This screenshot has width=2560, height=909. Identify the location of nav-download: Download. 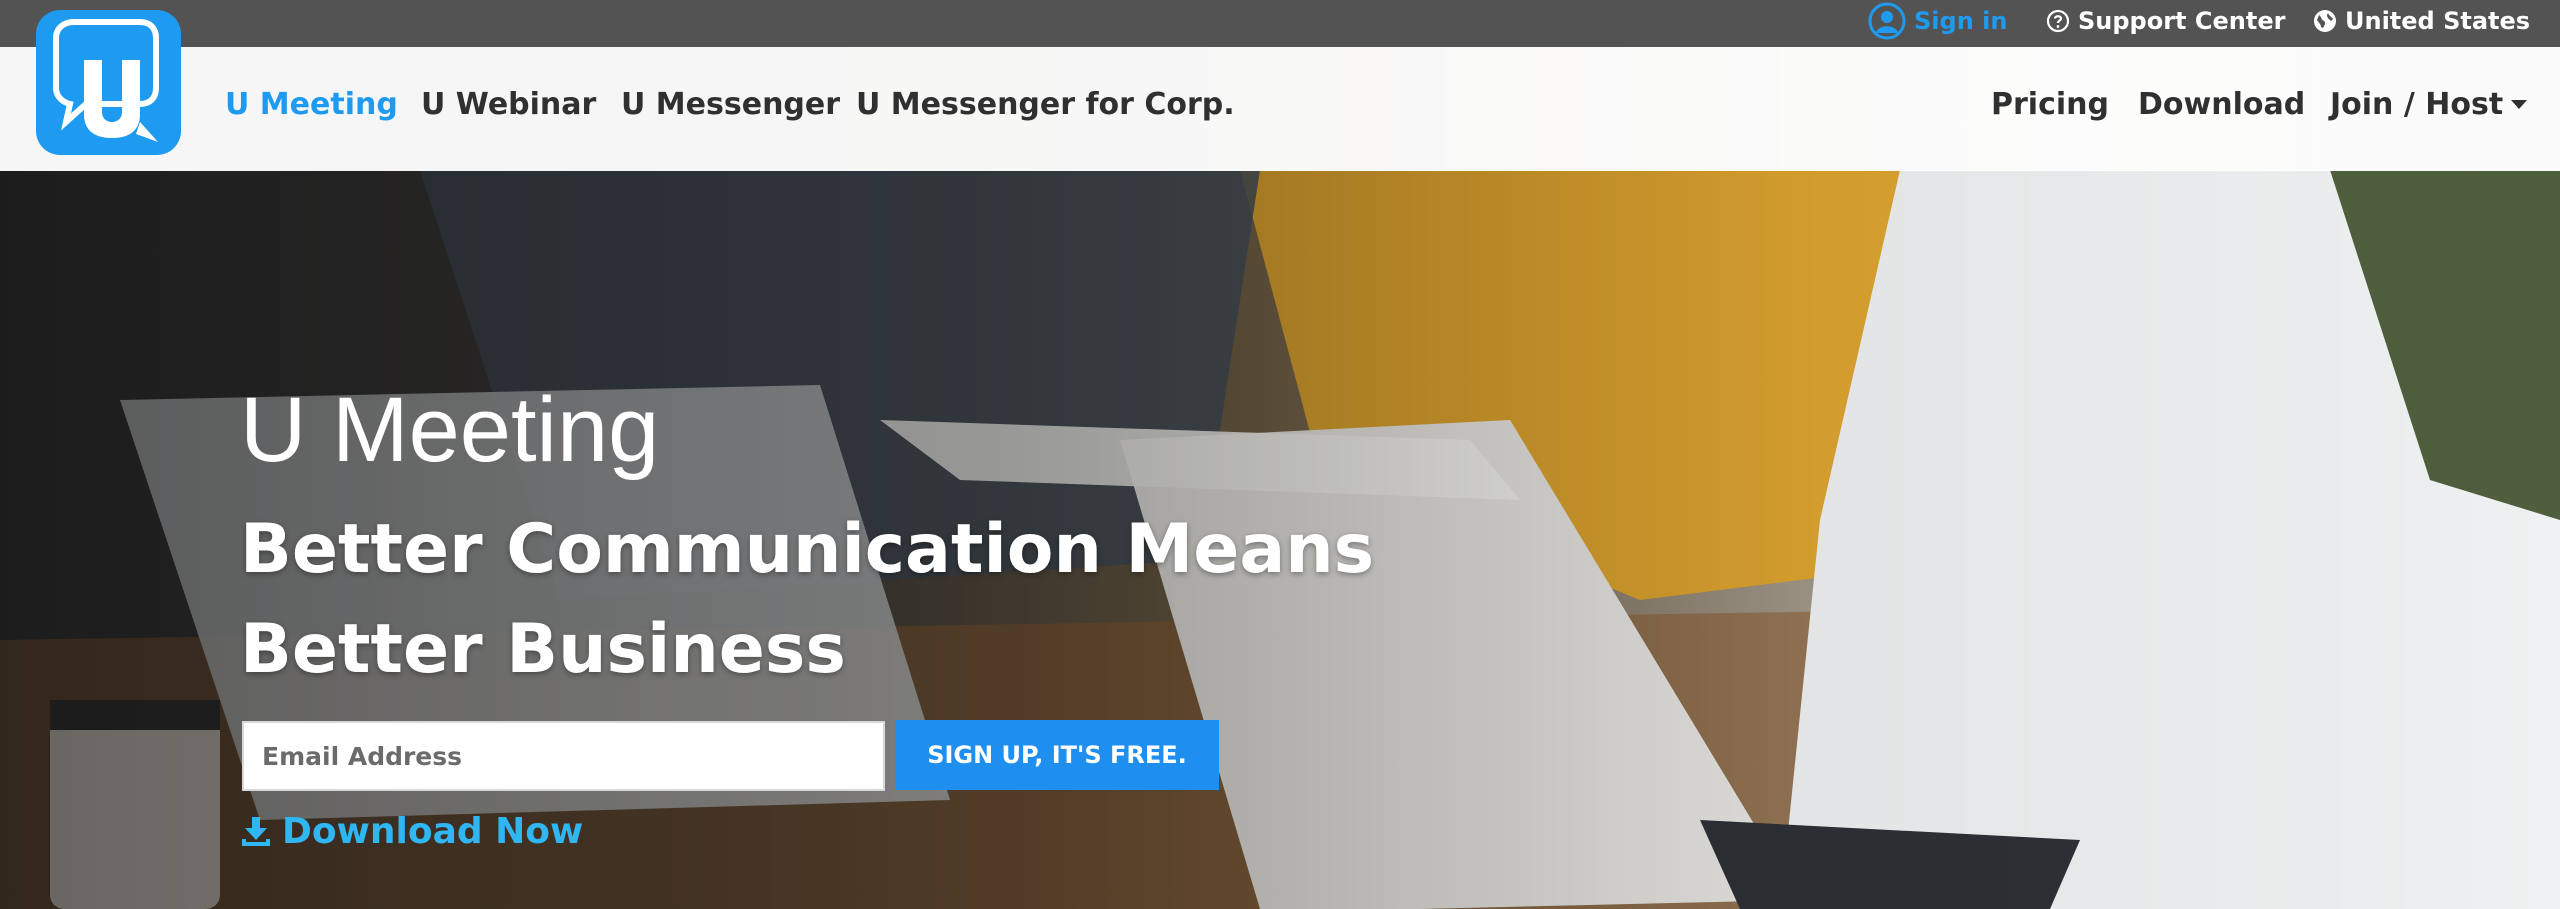
(2221, 104).